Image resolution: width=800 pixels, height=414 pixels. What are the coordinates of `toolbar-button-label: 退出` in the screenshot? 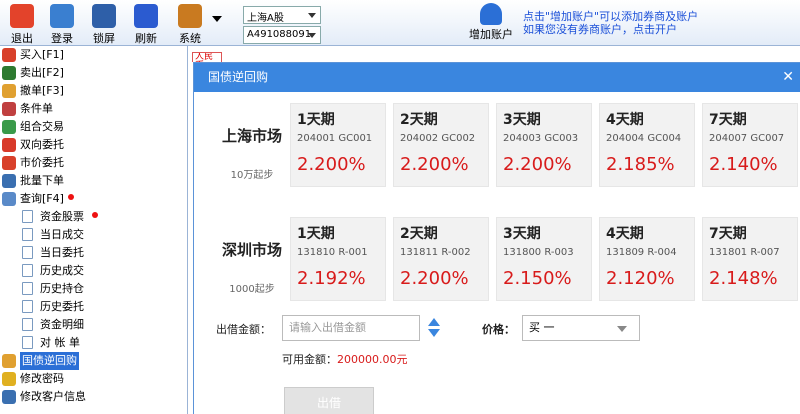 It's located at (22, 38).